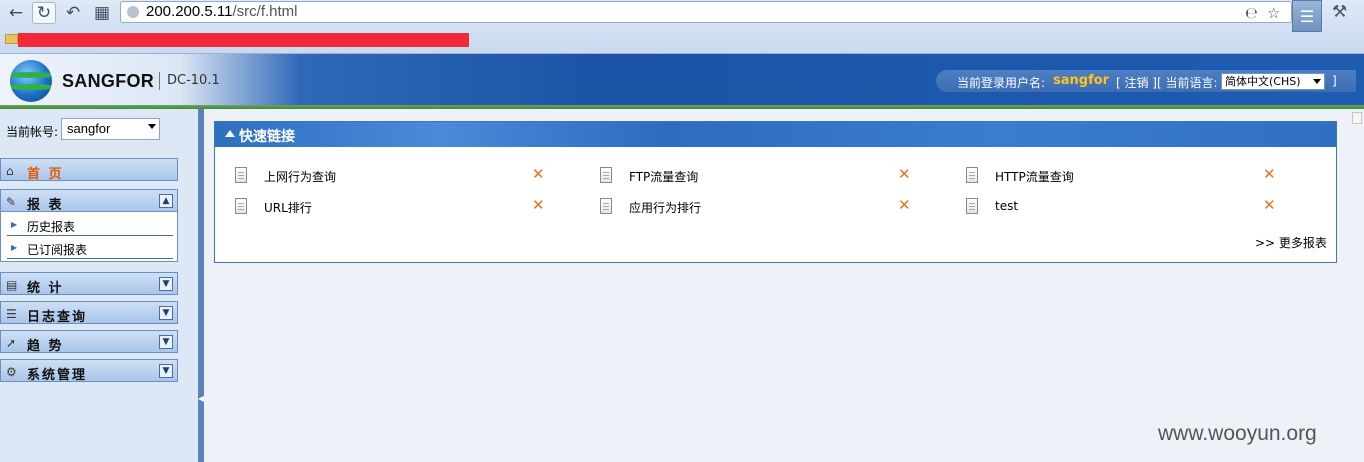 This screenshot has height=462, width=1364. What do you see at coordinates (89, 128) in the screenshot?
I see `account-value: sangfor` at bounding box center [89, 128].